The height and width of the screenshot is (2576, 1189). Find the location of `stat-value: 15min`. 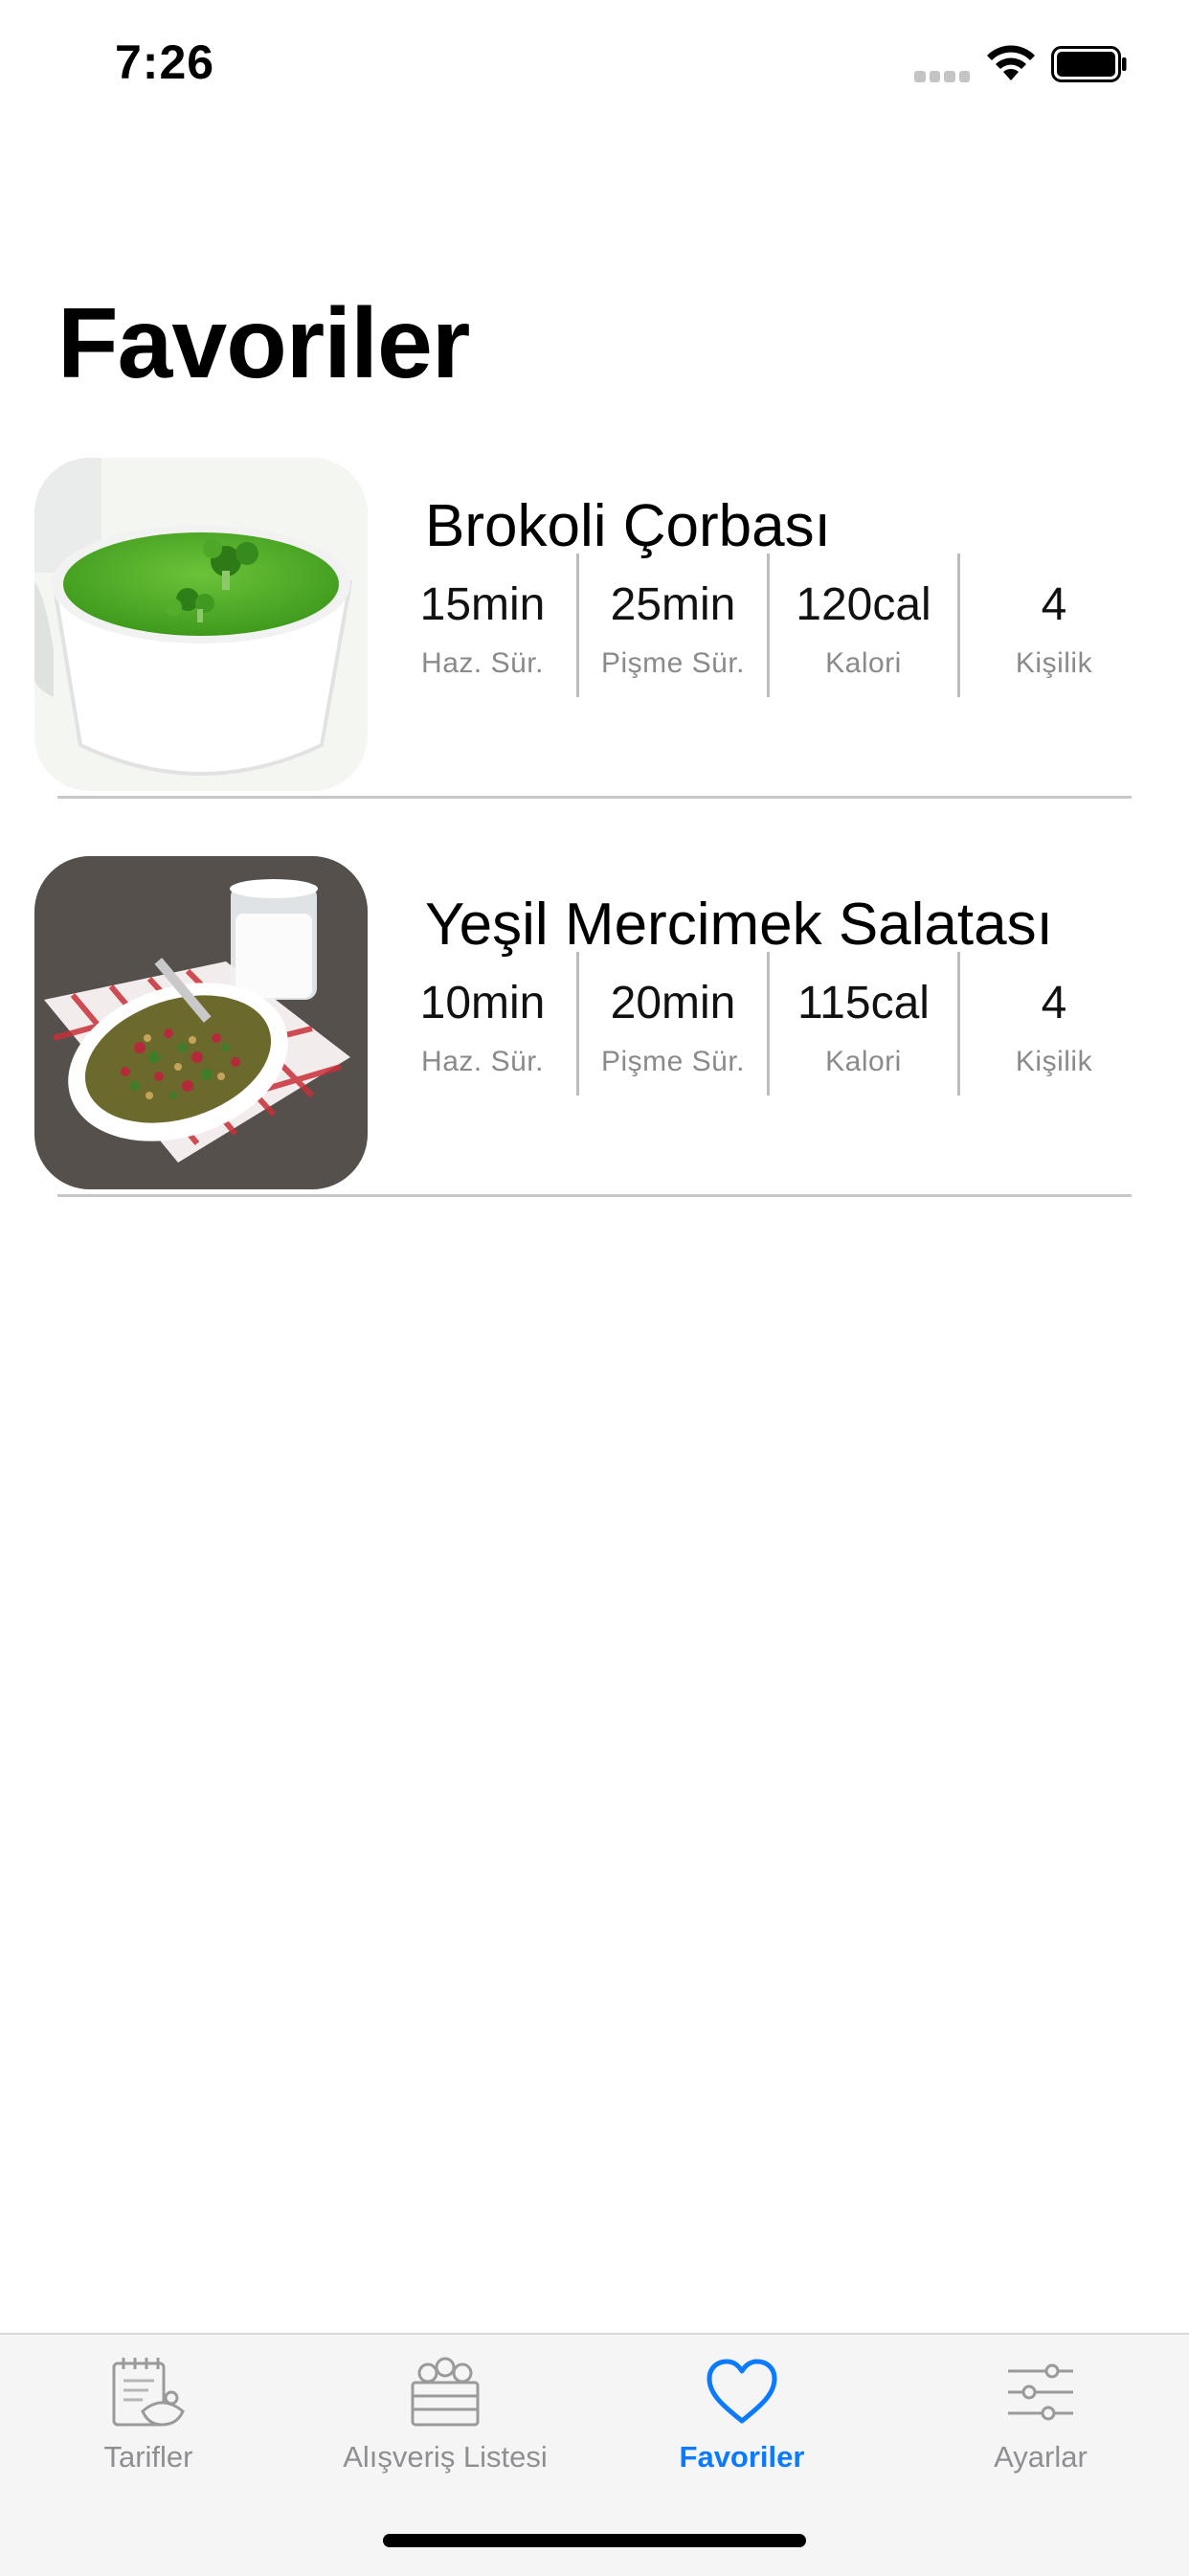

stat-value: 15min is located at coordinates (482, 604).